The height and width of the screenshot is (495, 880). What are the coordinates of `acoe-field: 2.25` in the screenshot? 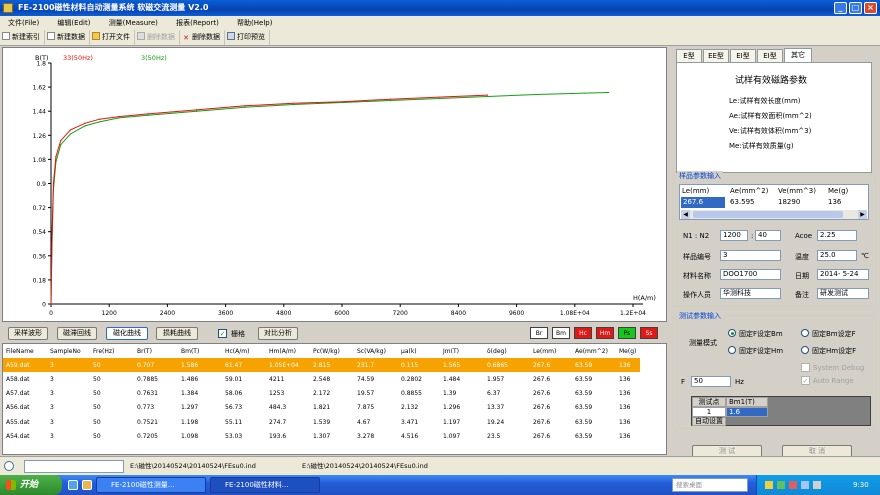 It's located at (837, 235).